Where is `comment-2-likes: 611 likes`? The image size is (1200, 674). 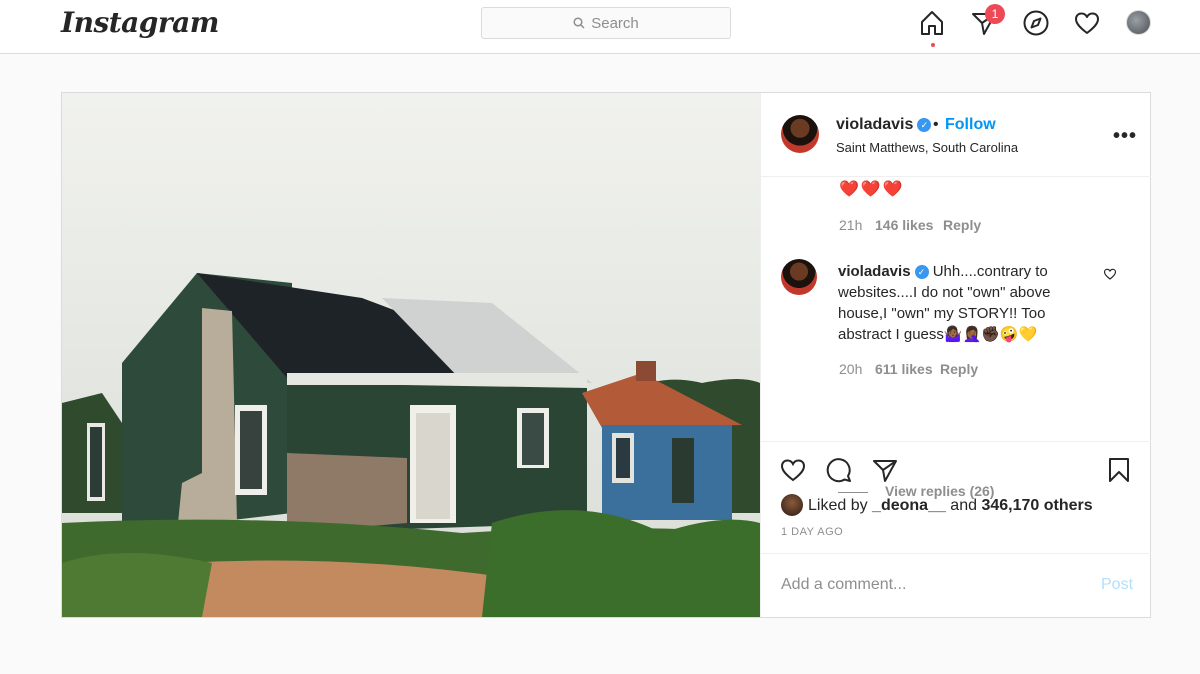 comment-2-likes: 611 likes is located at coordinates (904, 369).